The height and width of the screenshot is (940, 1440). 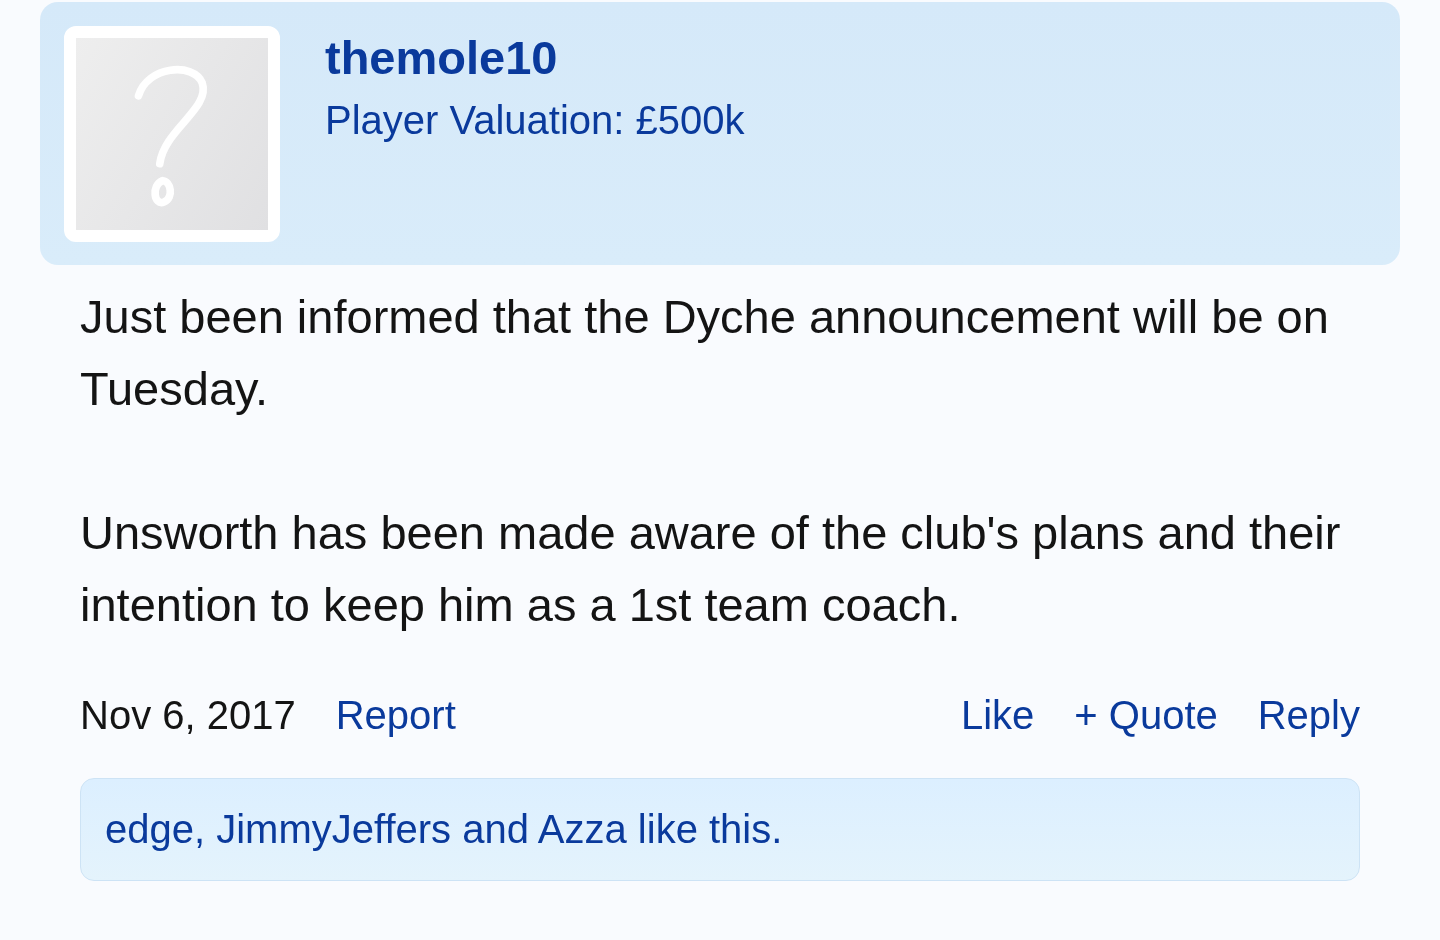 What do you see at coordinates (720, 829) in the screenshot?
I see `likes-summary: edge, JimmyJeffers and Azza like this.` at bounding box center [720, 829].